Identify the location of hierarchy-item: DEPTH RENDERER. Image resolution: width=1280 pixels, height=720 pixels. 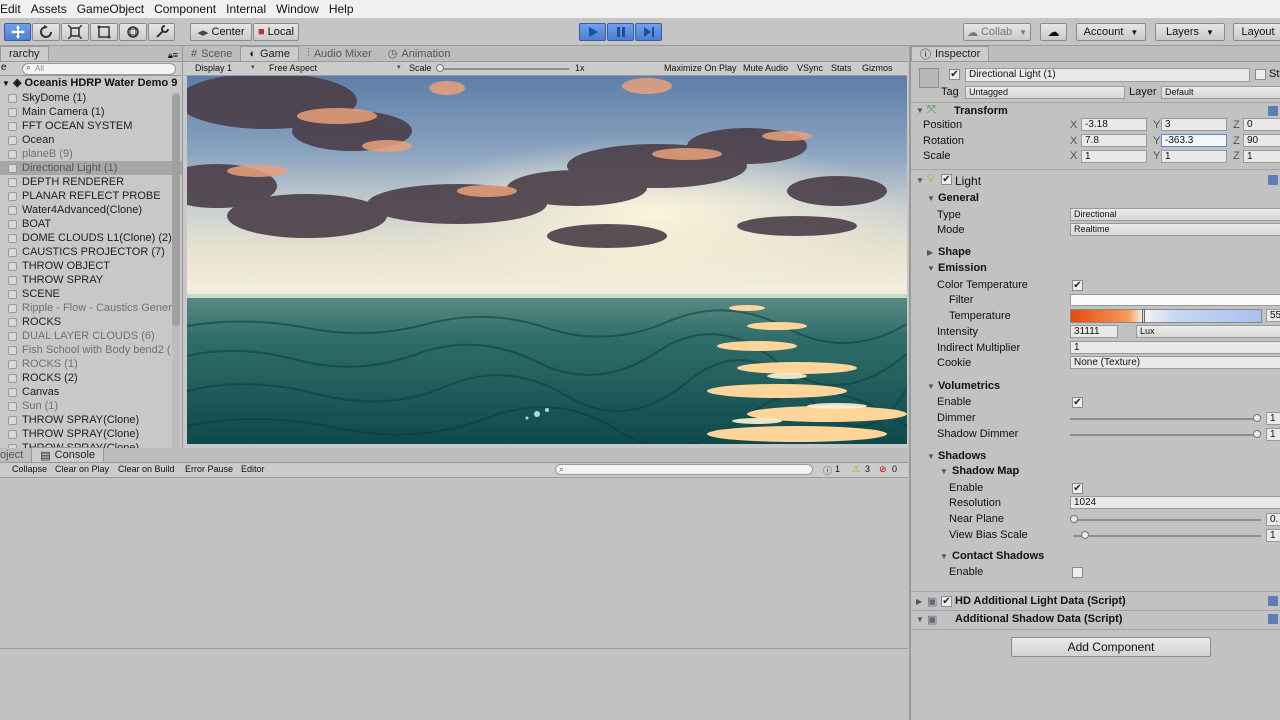
(91, 182).